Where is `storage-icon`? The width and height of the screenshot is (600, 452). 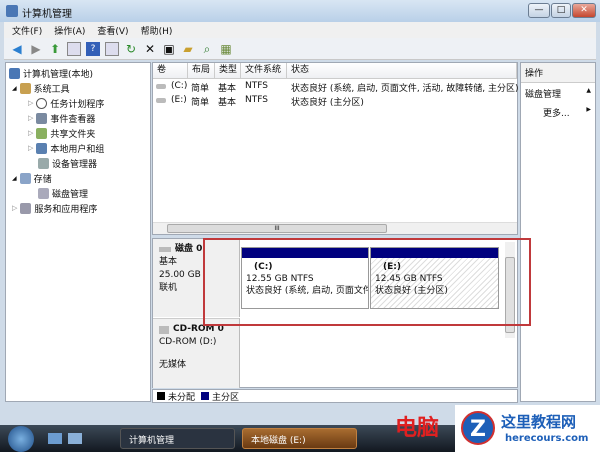 storage-icon is located at coordinates (25, 178).